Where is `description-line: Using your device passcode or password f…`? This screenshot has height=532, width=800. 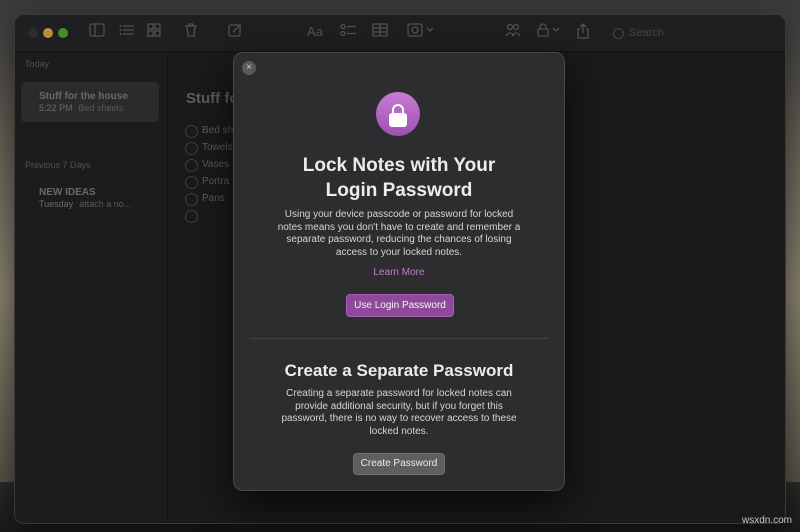 description-line: Using your device passcode or password f… is located at coordinates (399, 214).